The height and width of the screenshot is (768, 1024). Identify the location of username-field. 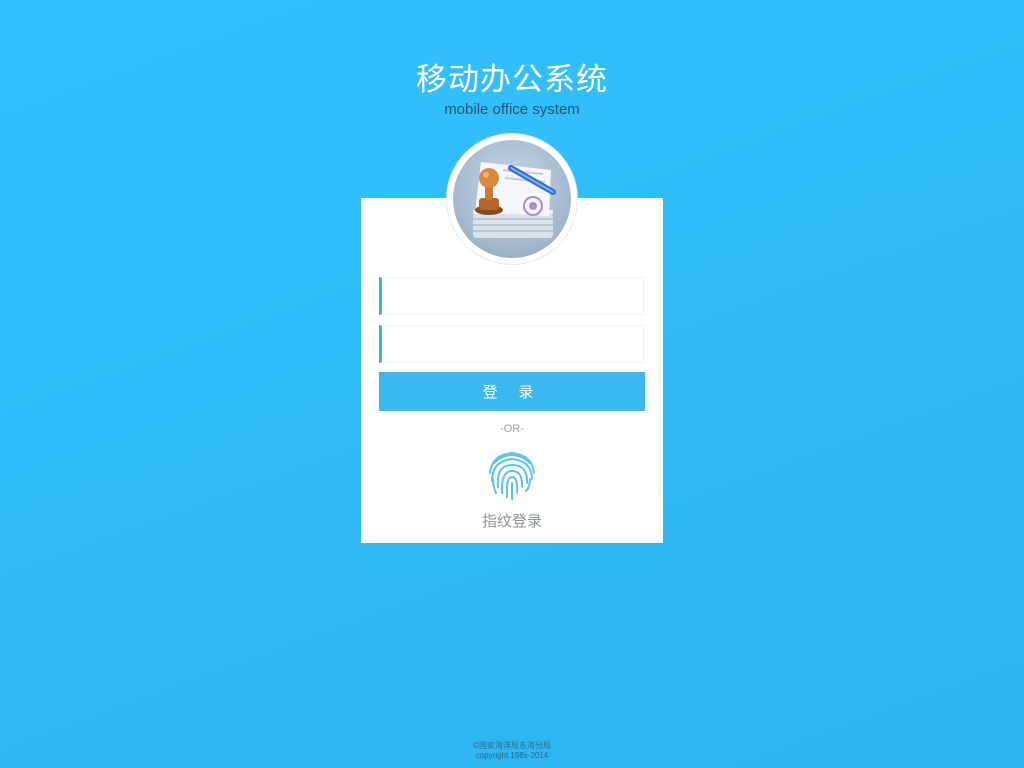
(511, 296).